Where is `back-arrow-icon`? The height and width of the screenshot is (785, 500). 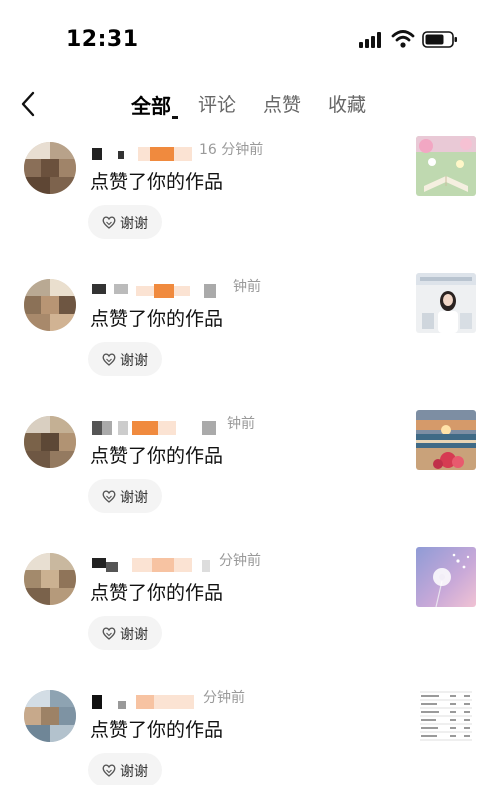 back-arrow-icon is located at coordinates (29, 104).